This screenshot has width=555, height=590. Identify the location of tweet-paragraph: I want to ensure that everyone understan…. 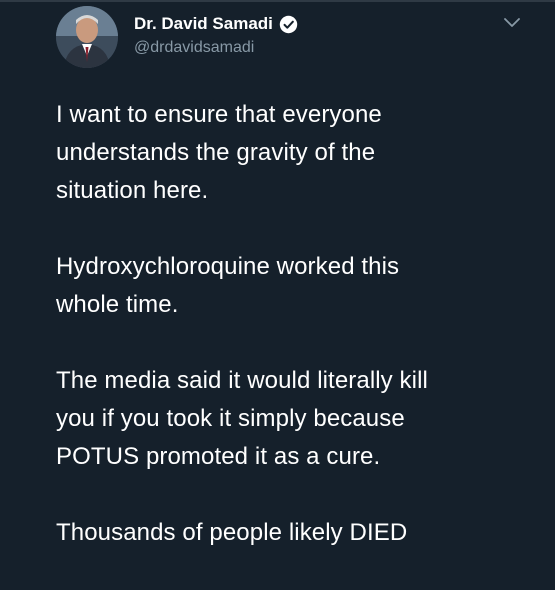
(219, 152).